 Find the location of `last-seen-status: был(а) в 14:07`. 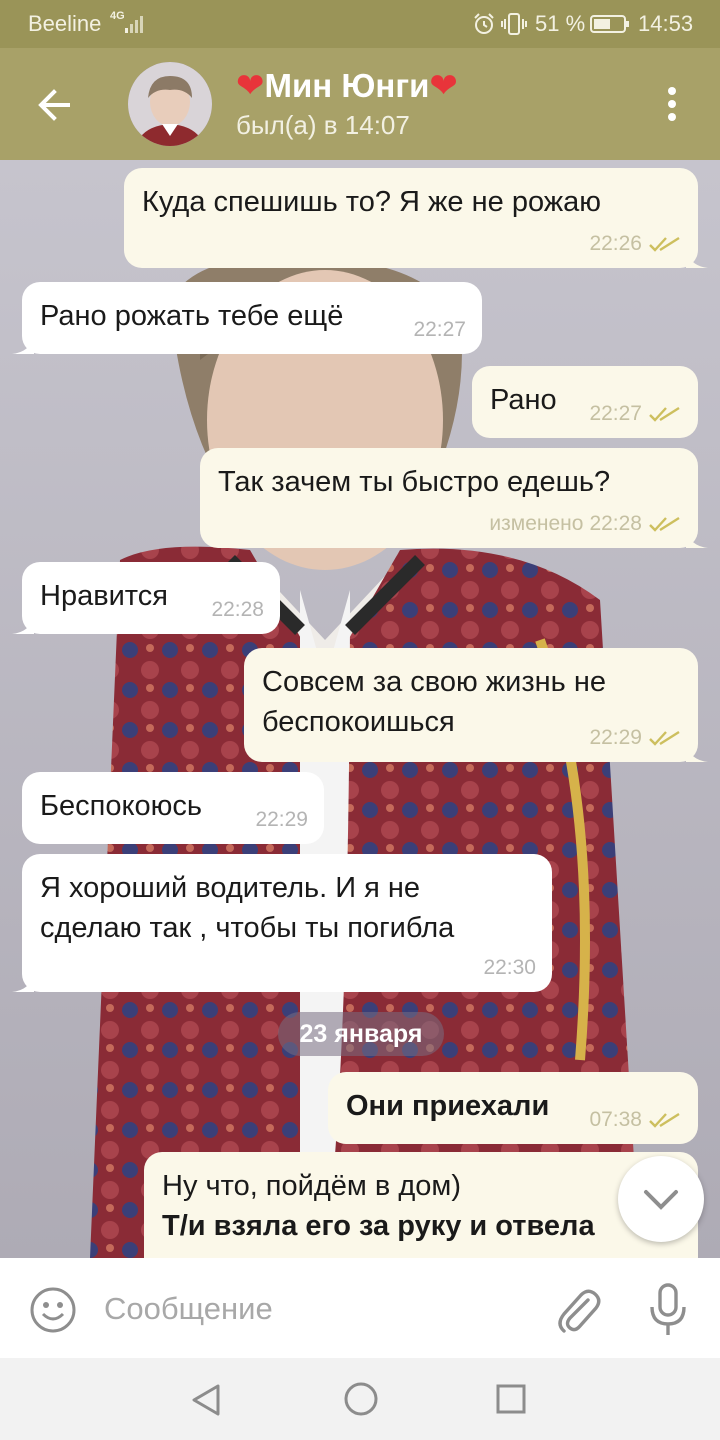

last-seen-status: был(а) в 14:07 is located at coordinates (323, 125).